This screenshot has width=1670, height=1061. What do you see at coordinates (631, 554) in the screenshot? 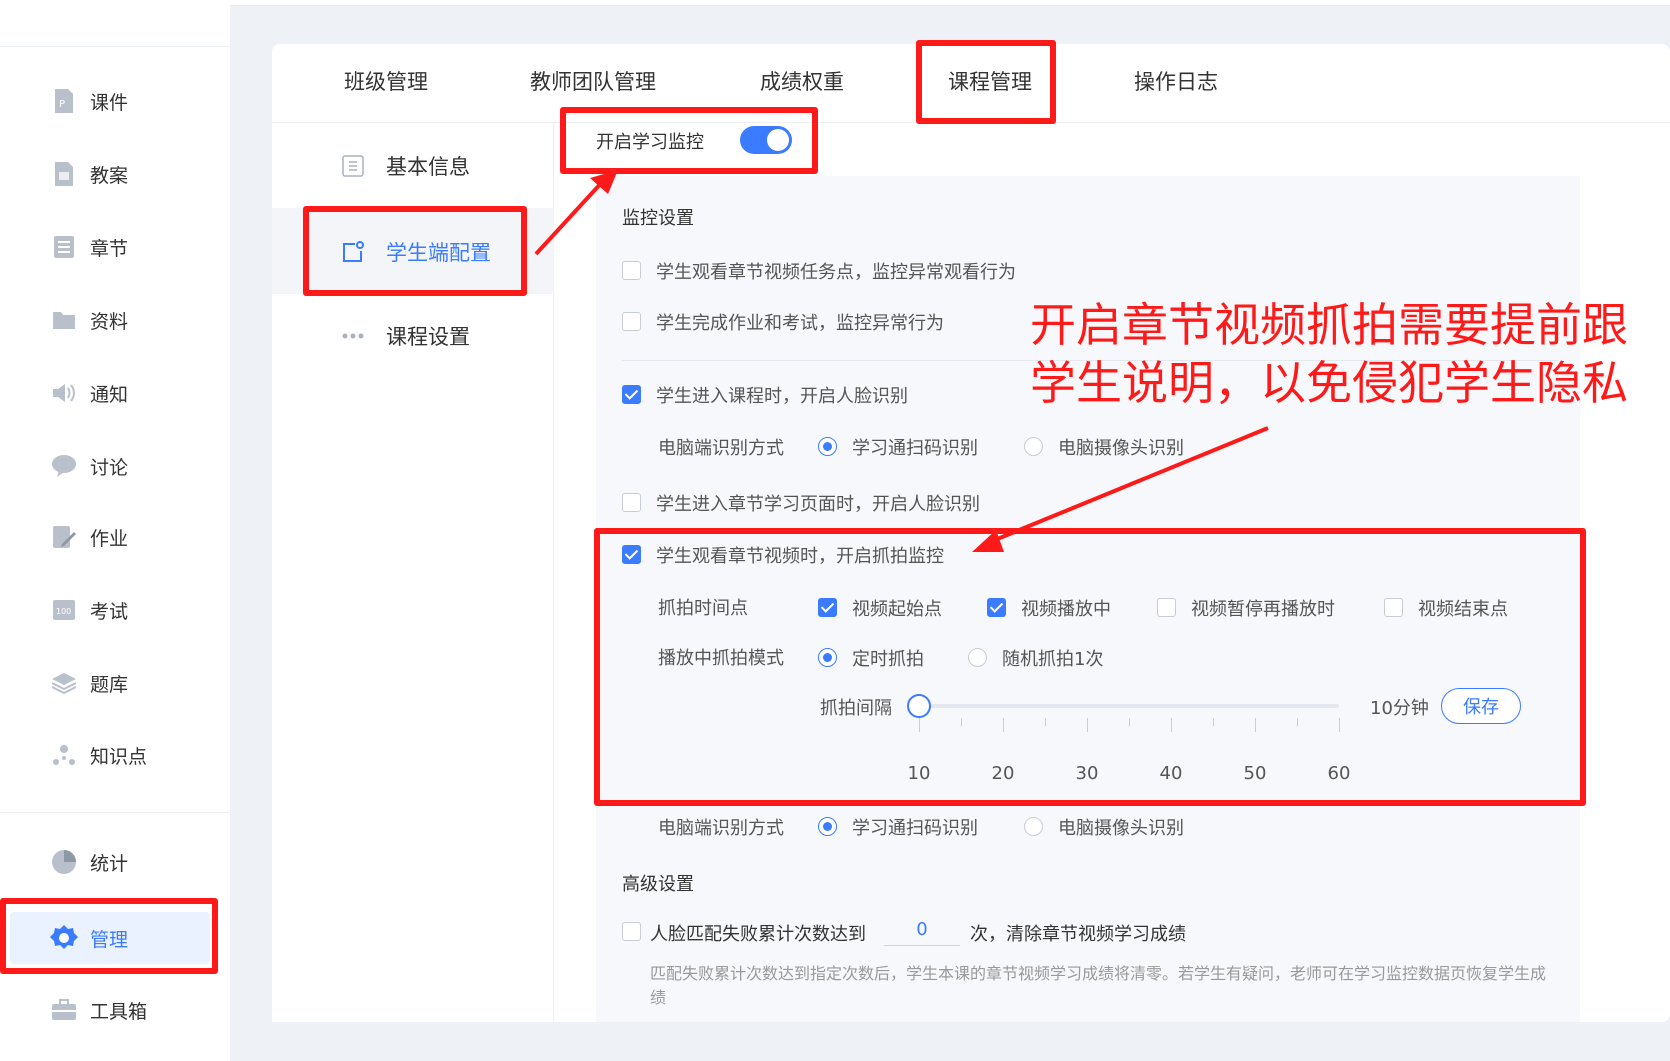
I see `snapshot-checkbox` at bounding box center [631, 554].